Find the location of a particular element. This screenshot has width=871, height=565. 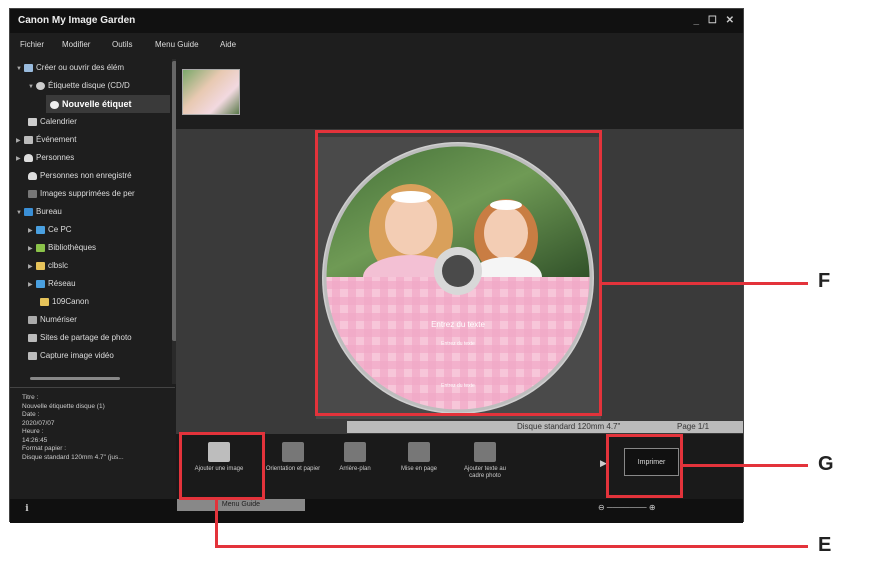

info-line: Date : is located at coordinates (31, 414).